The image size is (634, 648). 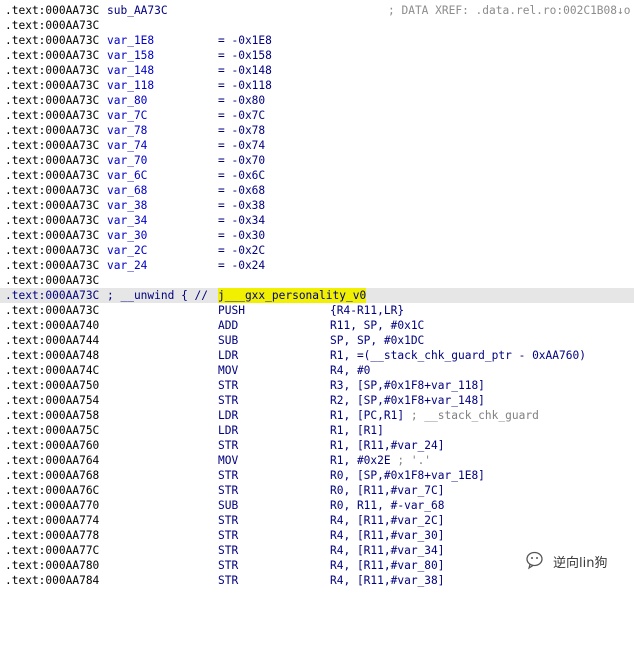 What do you see at coordinates (317, 310) in the screenshot?
I see `instruction-line: .text:000AA73C PUSH {R4-R11,LR}` at bounding box center [317, 310].